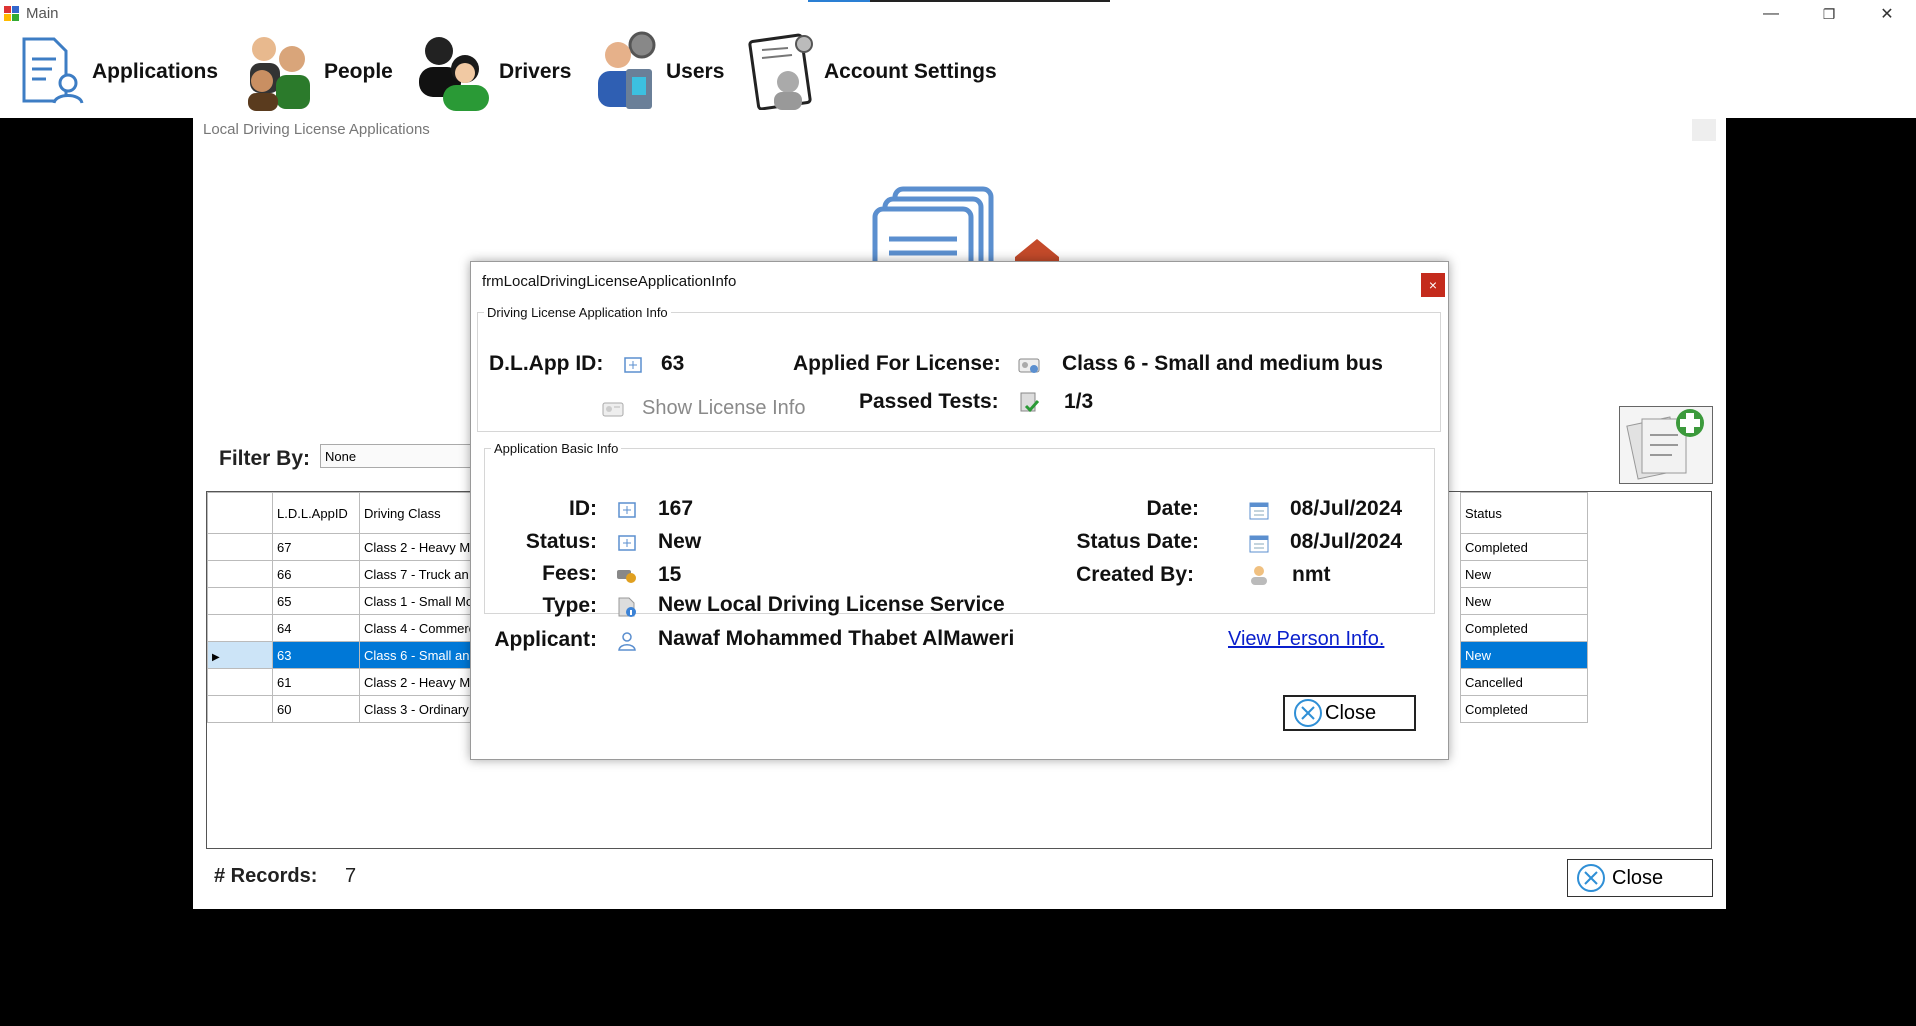  I want to click on ldl-window-close-button, so click(1704, 130).